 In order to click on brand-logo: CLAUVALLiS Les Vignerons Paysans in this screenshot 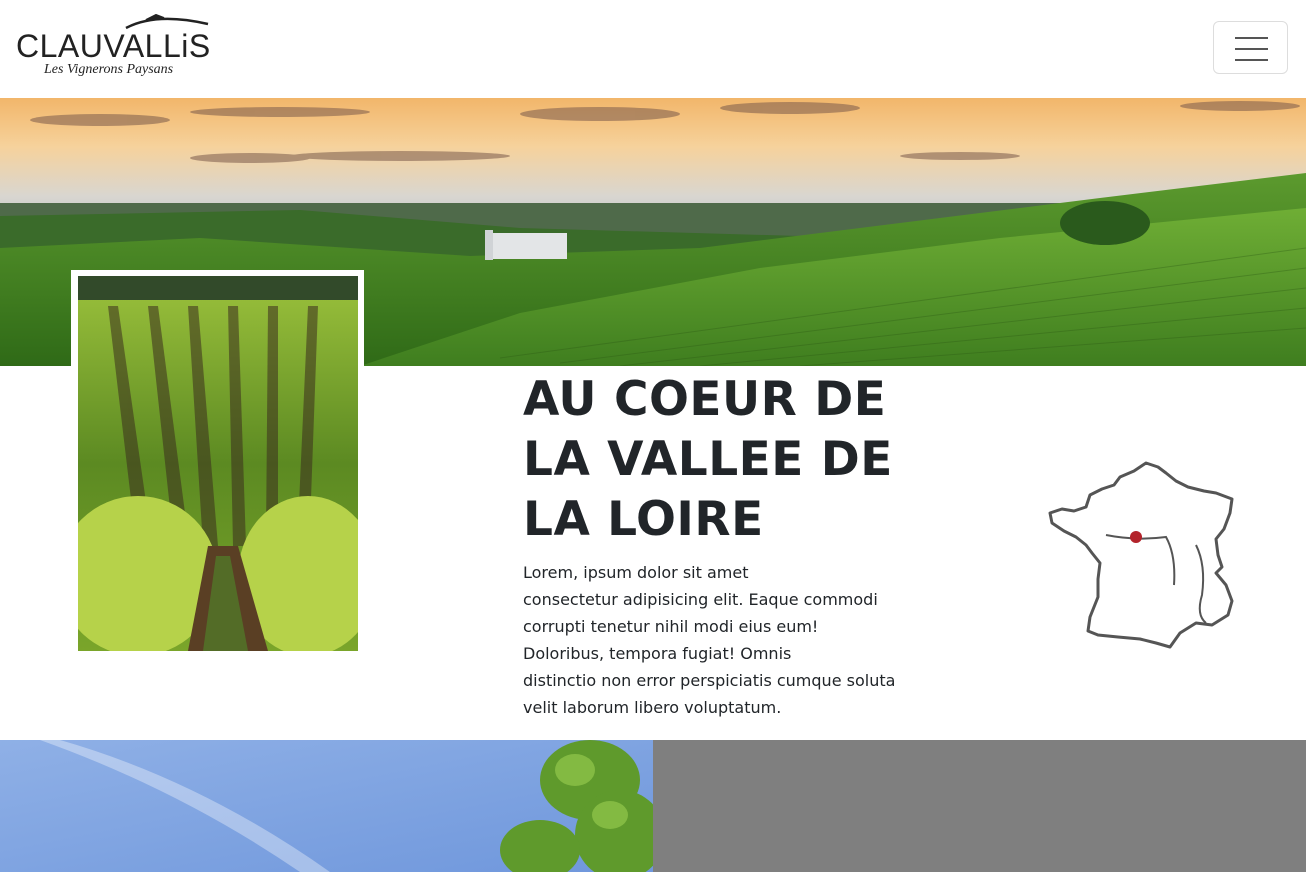, I will do `click(116, 49)`.